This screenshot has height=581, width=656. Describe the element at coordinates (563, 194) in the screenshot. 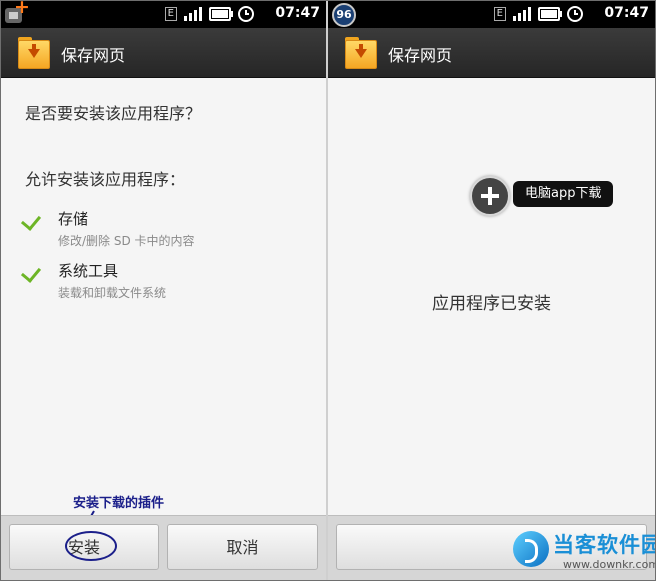

I see `floating-label: 电脑app下载` at that location.